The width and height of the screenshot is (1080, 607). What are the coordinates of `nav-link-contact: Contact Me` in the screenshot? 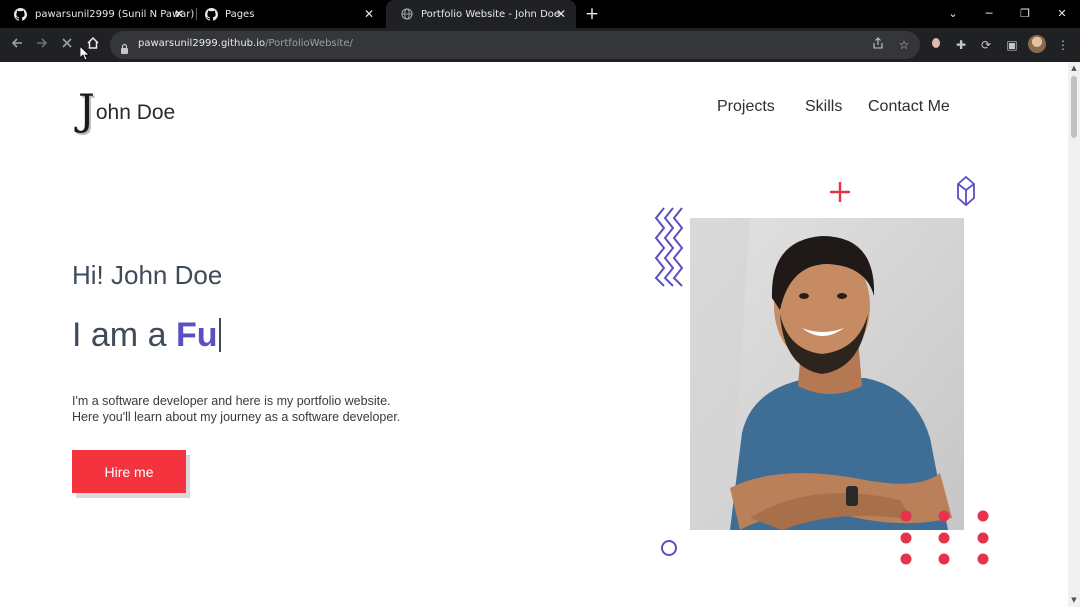 It's located at (909, 107).